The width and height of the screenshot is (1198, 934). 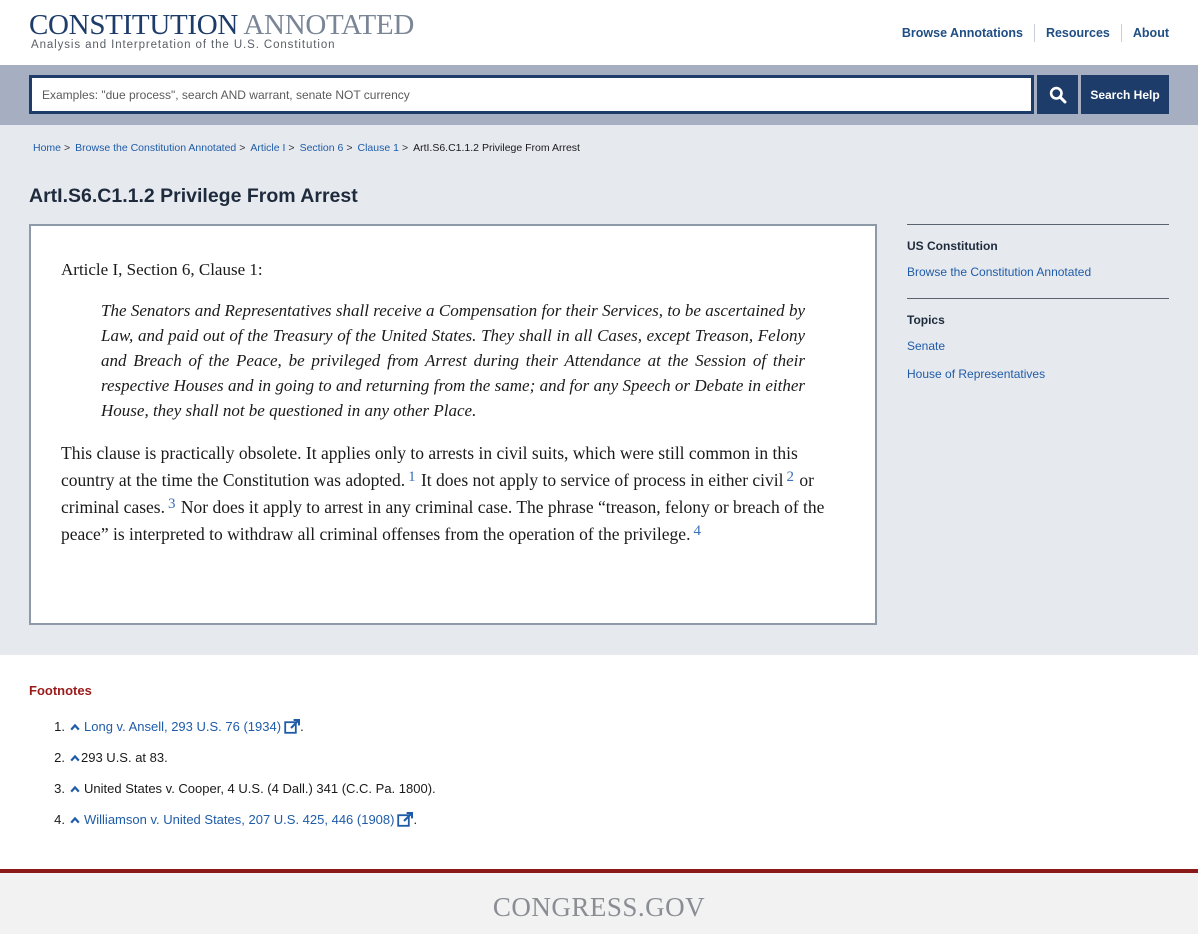 I want to click on top-nav: Browse Annotations Resources About, so click(x=1030, y=33).